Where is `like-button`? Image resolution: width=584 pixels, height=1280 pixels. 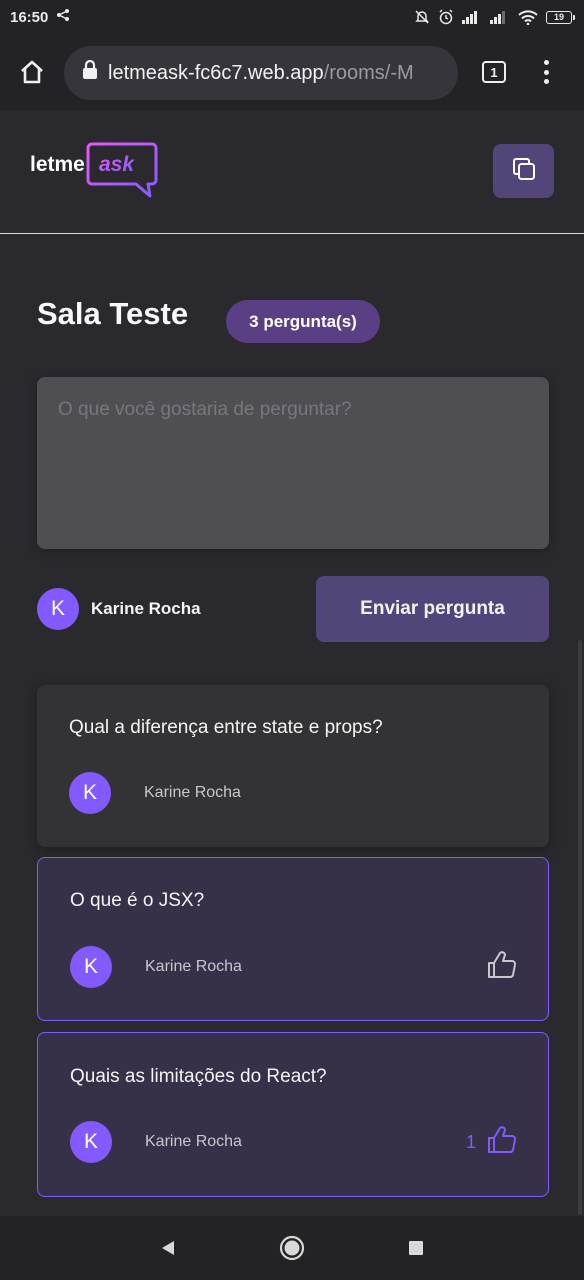
like-button is located at coordinates (497, 967).